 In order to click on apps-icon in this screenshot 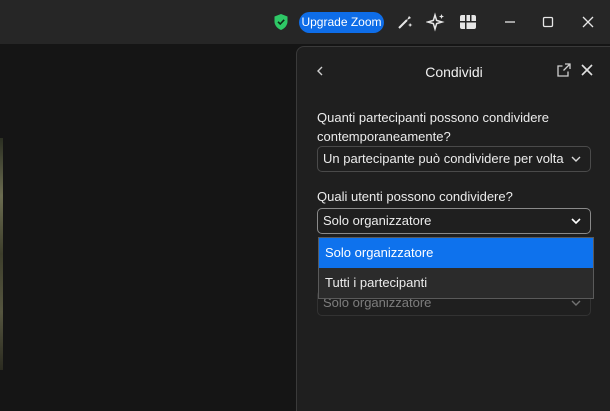, I will do `click(468, 22)`.